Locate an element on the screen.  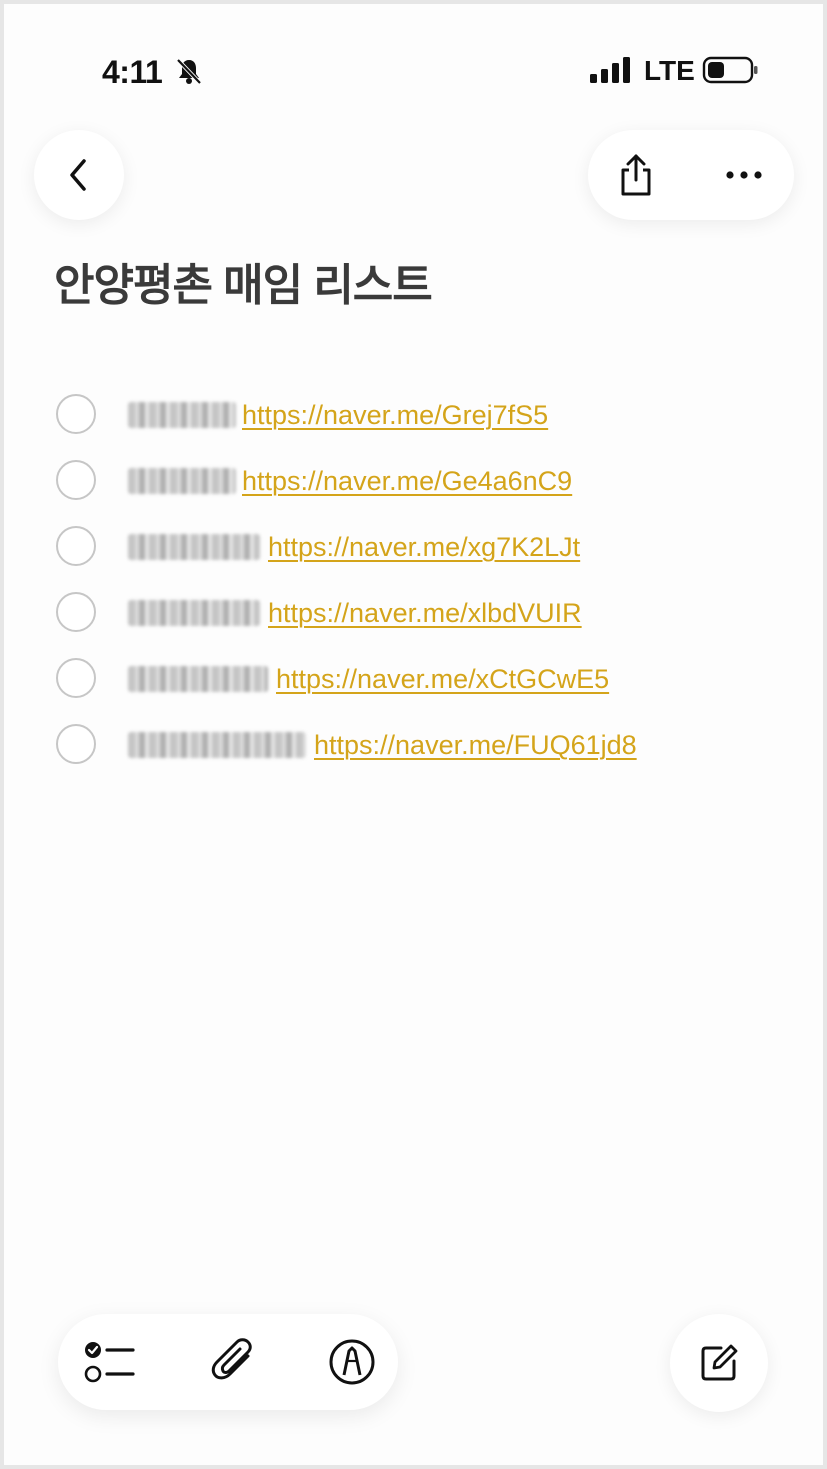
checklist-icon is located at coordinates (109, 1362).